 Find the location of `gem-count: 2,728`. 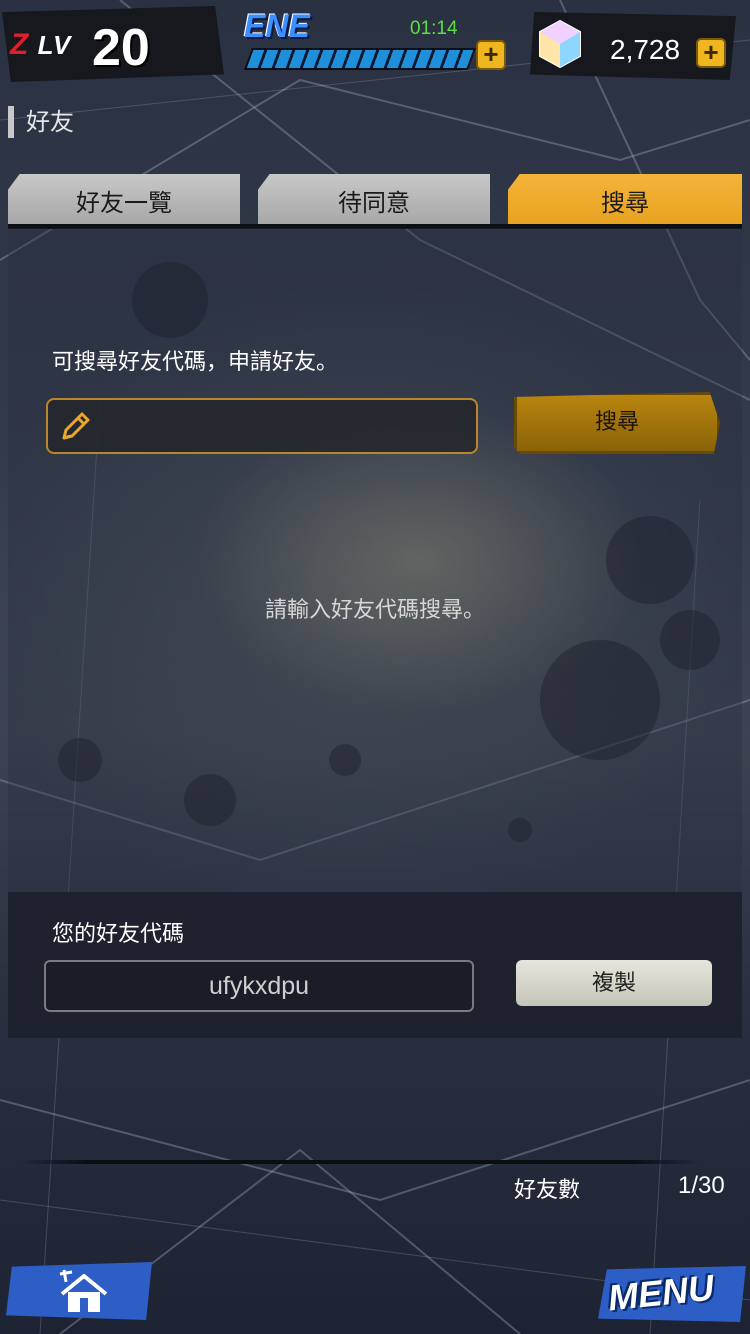

gem-count: 2,728 is located at coordinates (645, 49).